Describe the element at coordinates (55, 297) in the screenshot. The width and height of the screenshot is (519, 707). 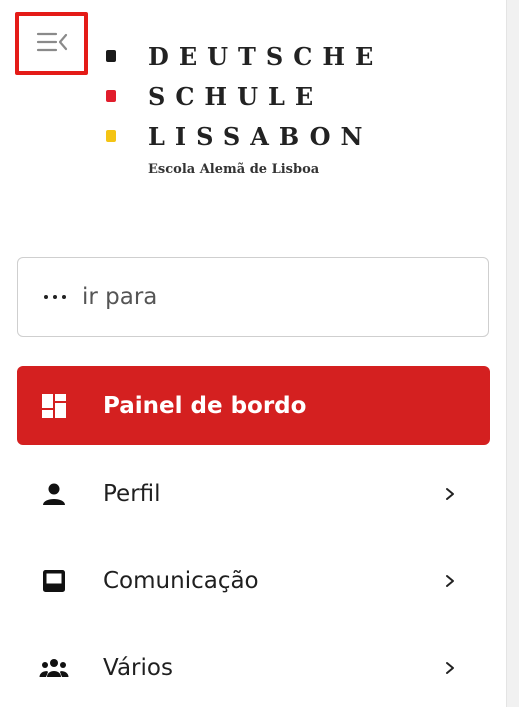
I see `more-dots-icon` at that location.